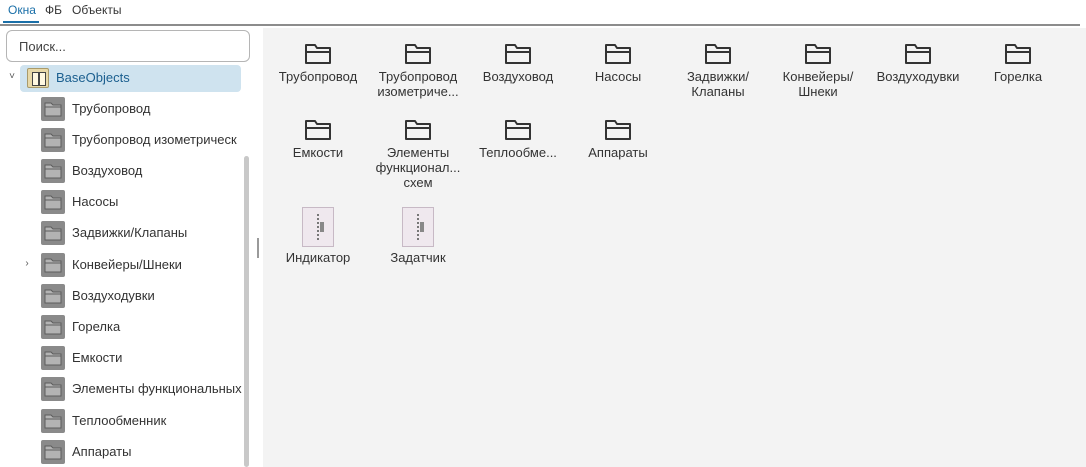 The width and height of the screenshot is (1086, 467). What do you see at coordinates (258, 248) in the screenshot?
I see `panel-splitter` at bounding box center [258, 248].